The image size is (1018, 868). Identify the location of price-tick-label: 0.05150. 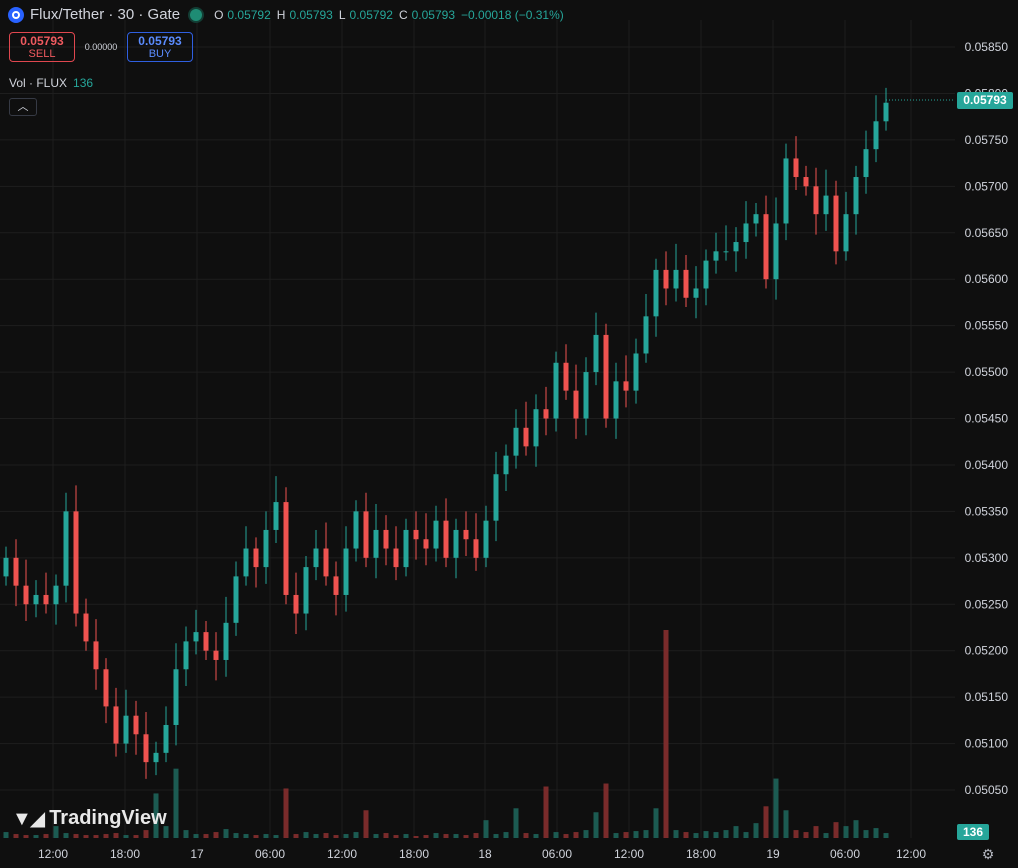
(987, 697).